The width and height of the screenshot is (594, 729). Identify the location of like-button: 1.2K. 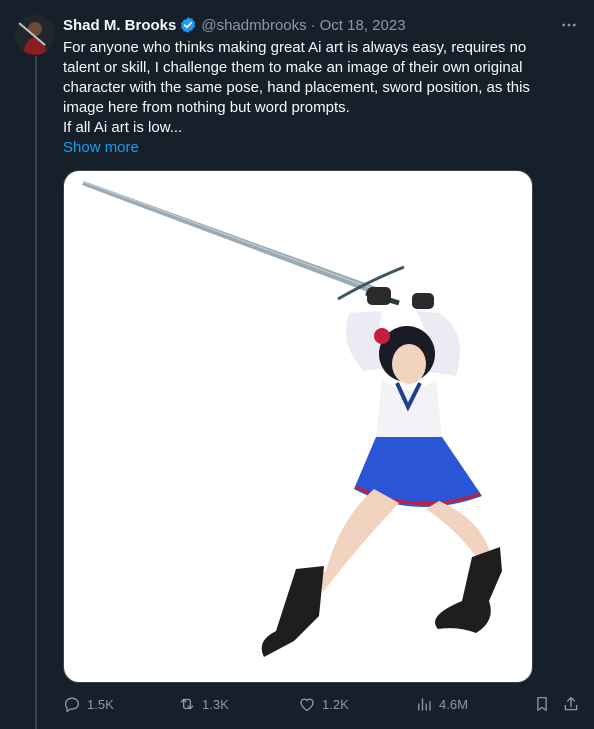
(323, 704).